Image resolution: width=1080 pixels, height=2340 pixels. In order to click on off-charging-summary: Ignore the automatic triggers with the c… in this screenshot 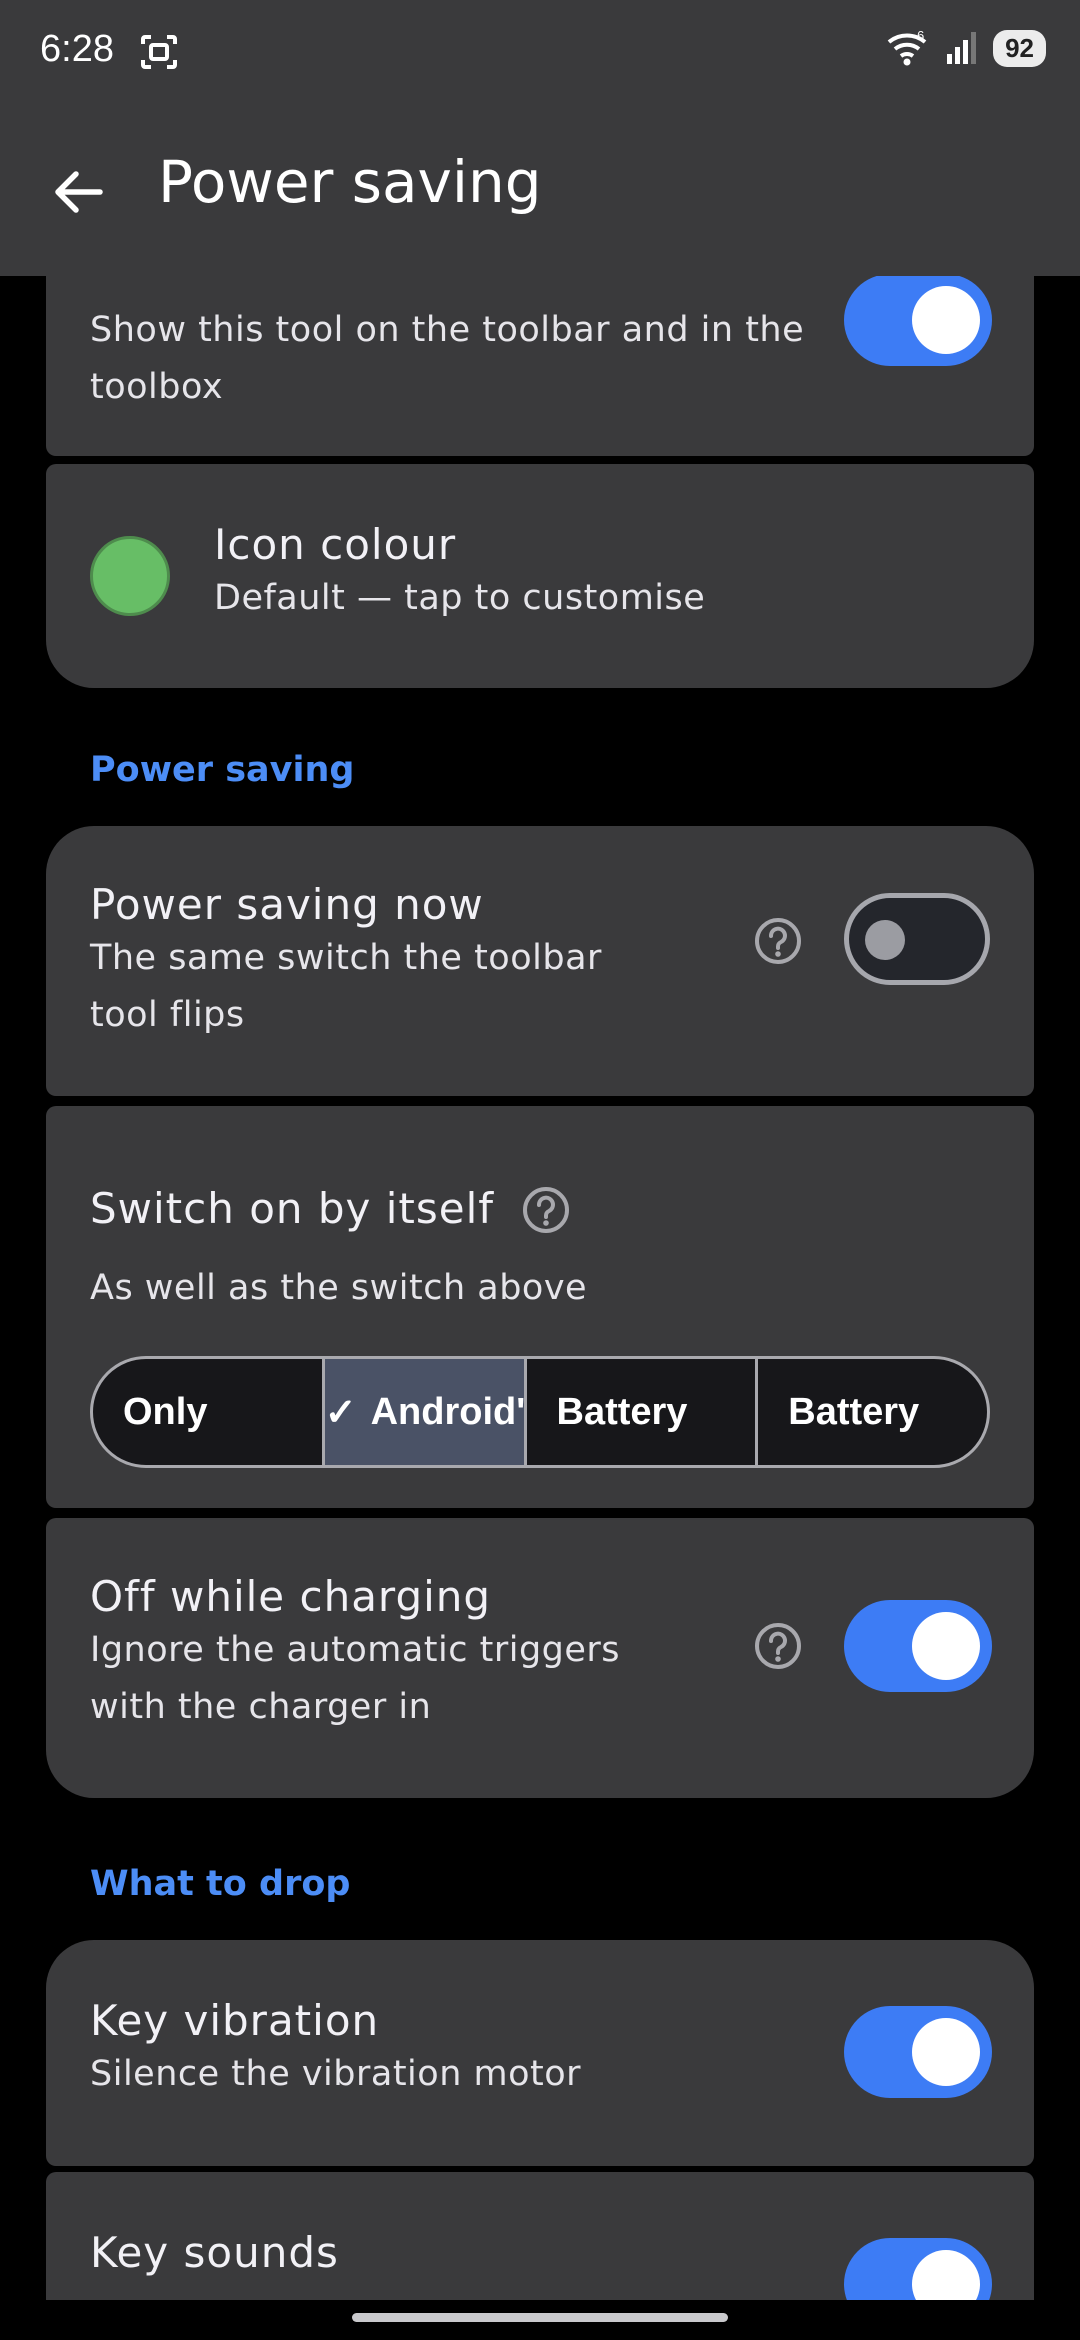, I will do `click(355, 1679)`.